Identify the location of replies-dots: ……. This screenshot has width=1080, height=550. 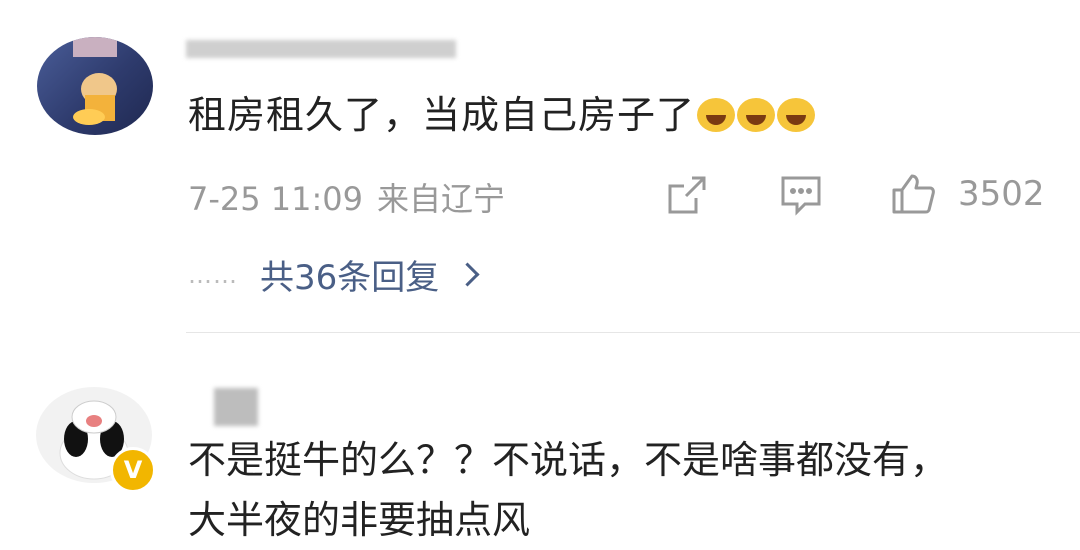
(213, 274).